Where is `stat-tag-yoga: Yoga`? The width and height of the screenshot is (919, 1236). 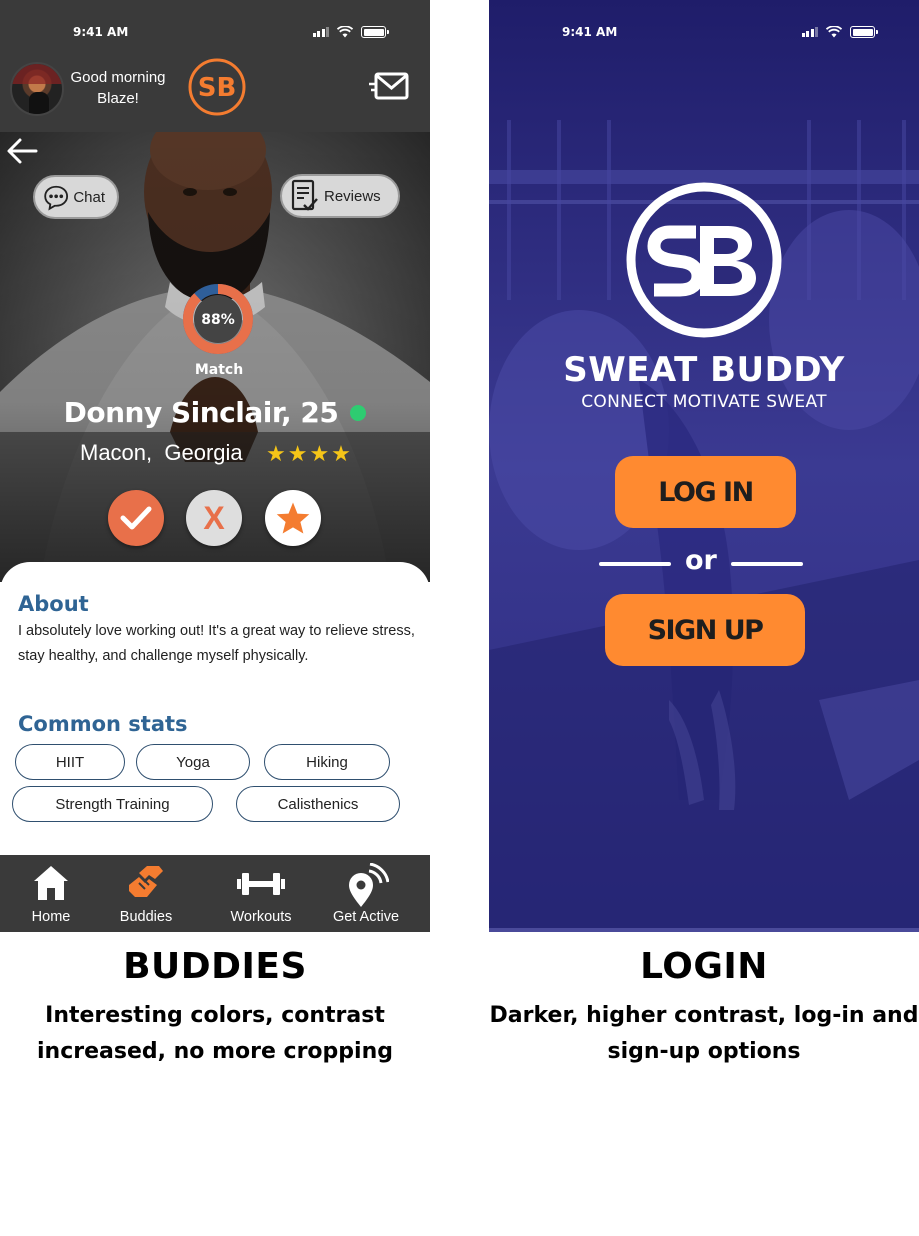
stat-tag-yoga: Yoga is located at coordinates (193, 762).